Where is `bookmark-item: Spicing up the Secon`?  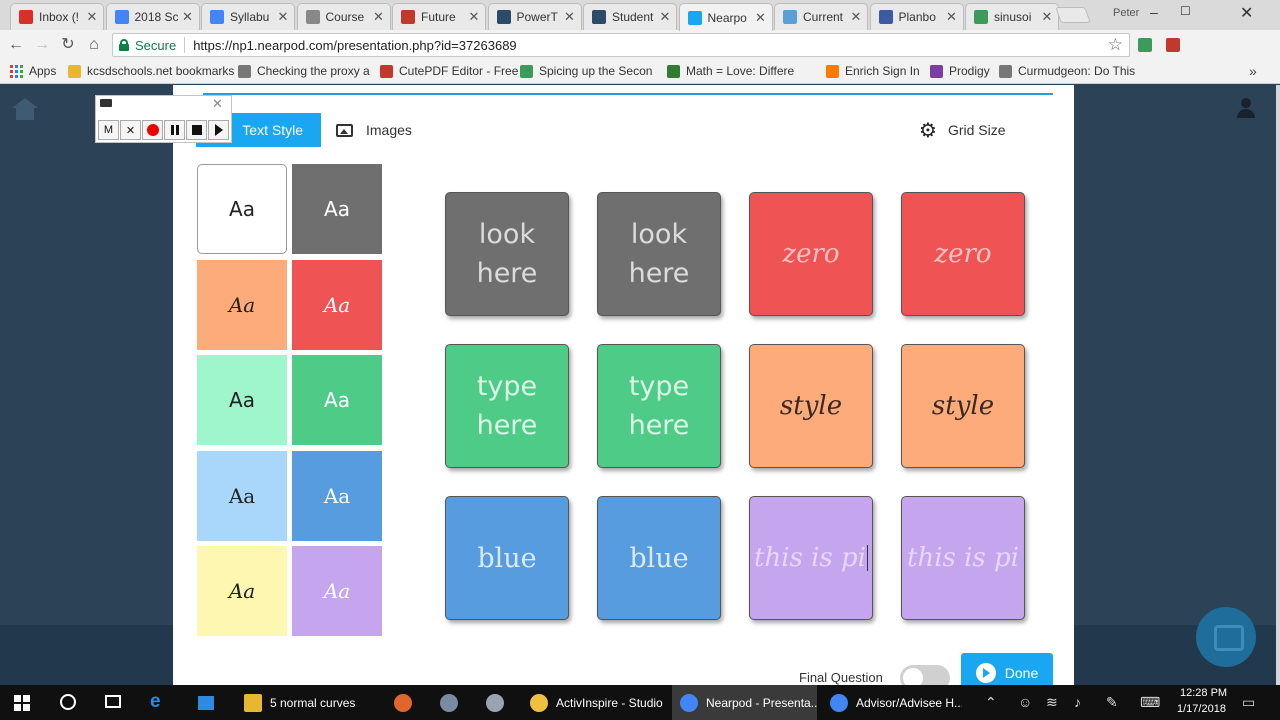
bookmark-item: Spicing up the Secon is located at coordinates (586, 71).